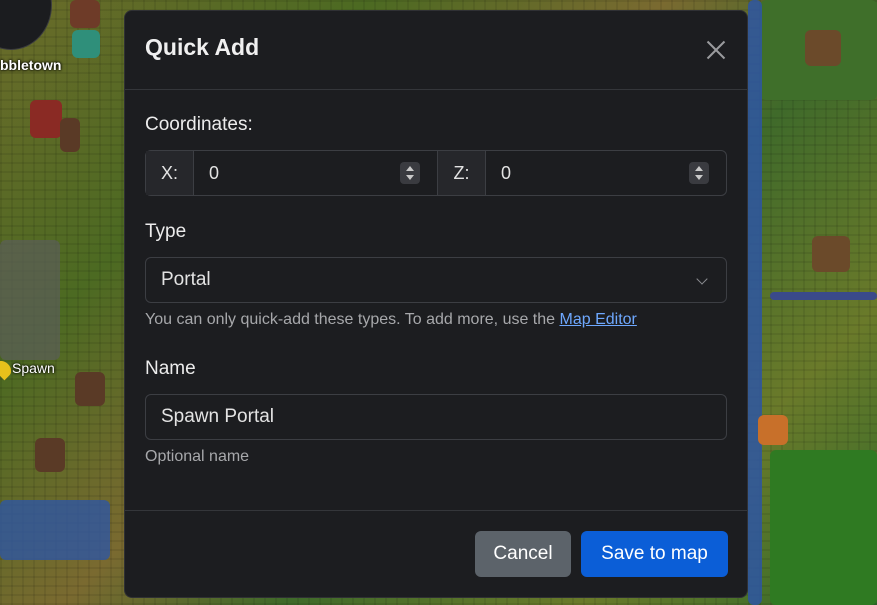 The image size is (877, 605). I want to click on x-axis-label: X:, so click(170, 173).